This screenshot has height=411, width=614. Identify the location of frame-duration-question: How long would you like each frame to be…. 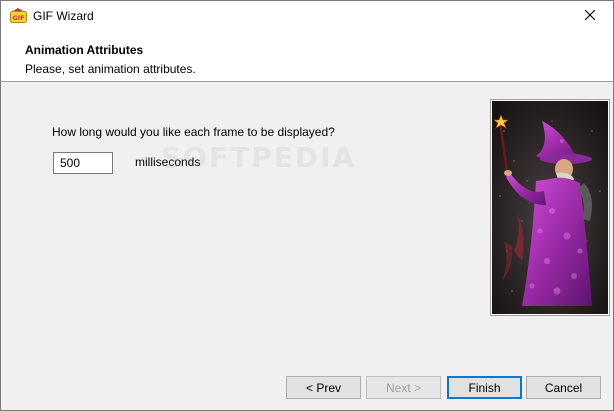
(193, 132).